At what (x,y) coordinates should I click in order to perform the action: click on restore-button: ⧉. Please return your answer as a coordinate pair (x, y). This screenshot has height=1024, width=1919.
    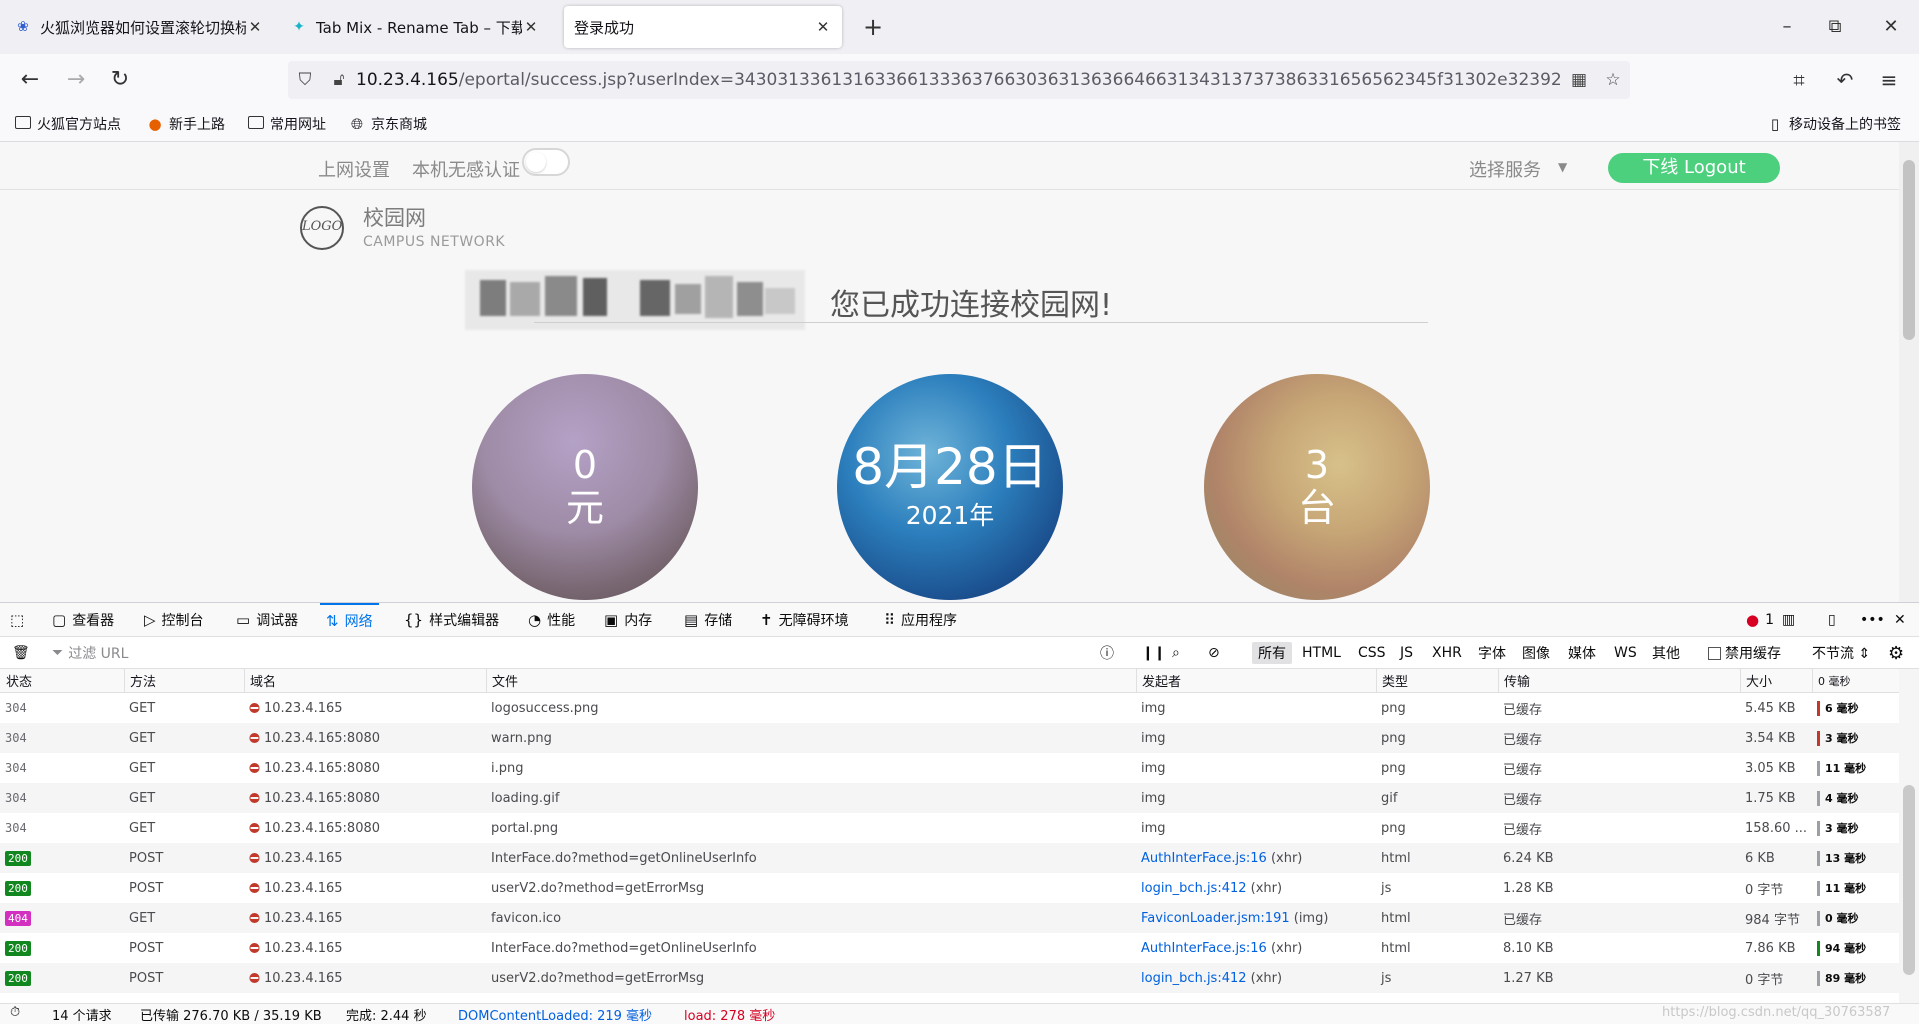
    Looking at the image, I should click on (1835, 27).